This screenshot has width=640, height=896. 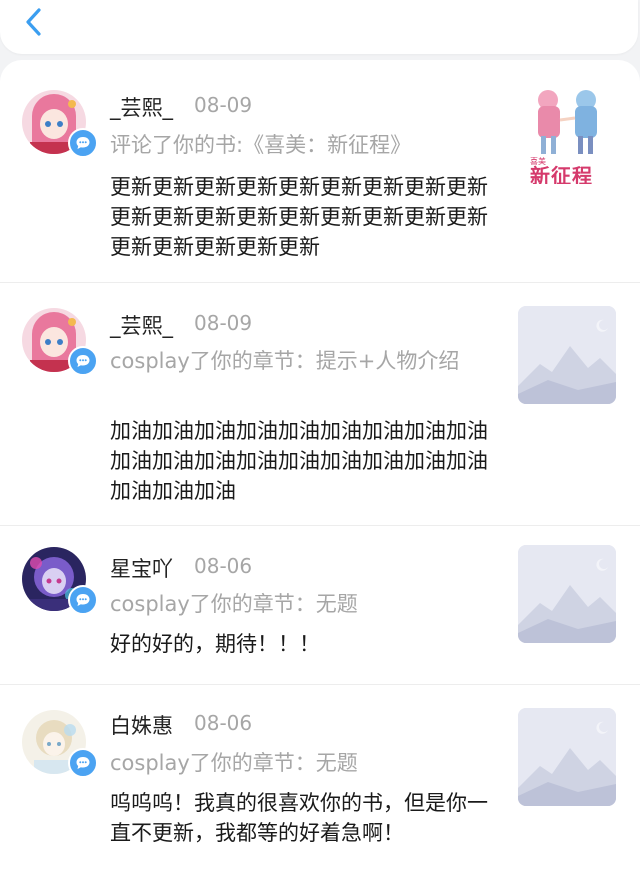 What do you see at coordinates (319, 27) in the screenshot?
I see `top-nav-bar` at bounding box center [319, 27].